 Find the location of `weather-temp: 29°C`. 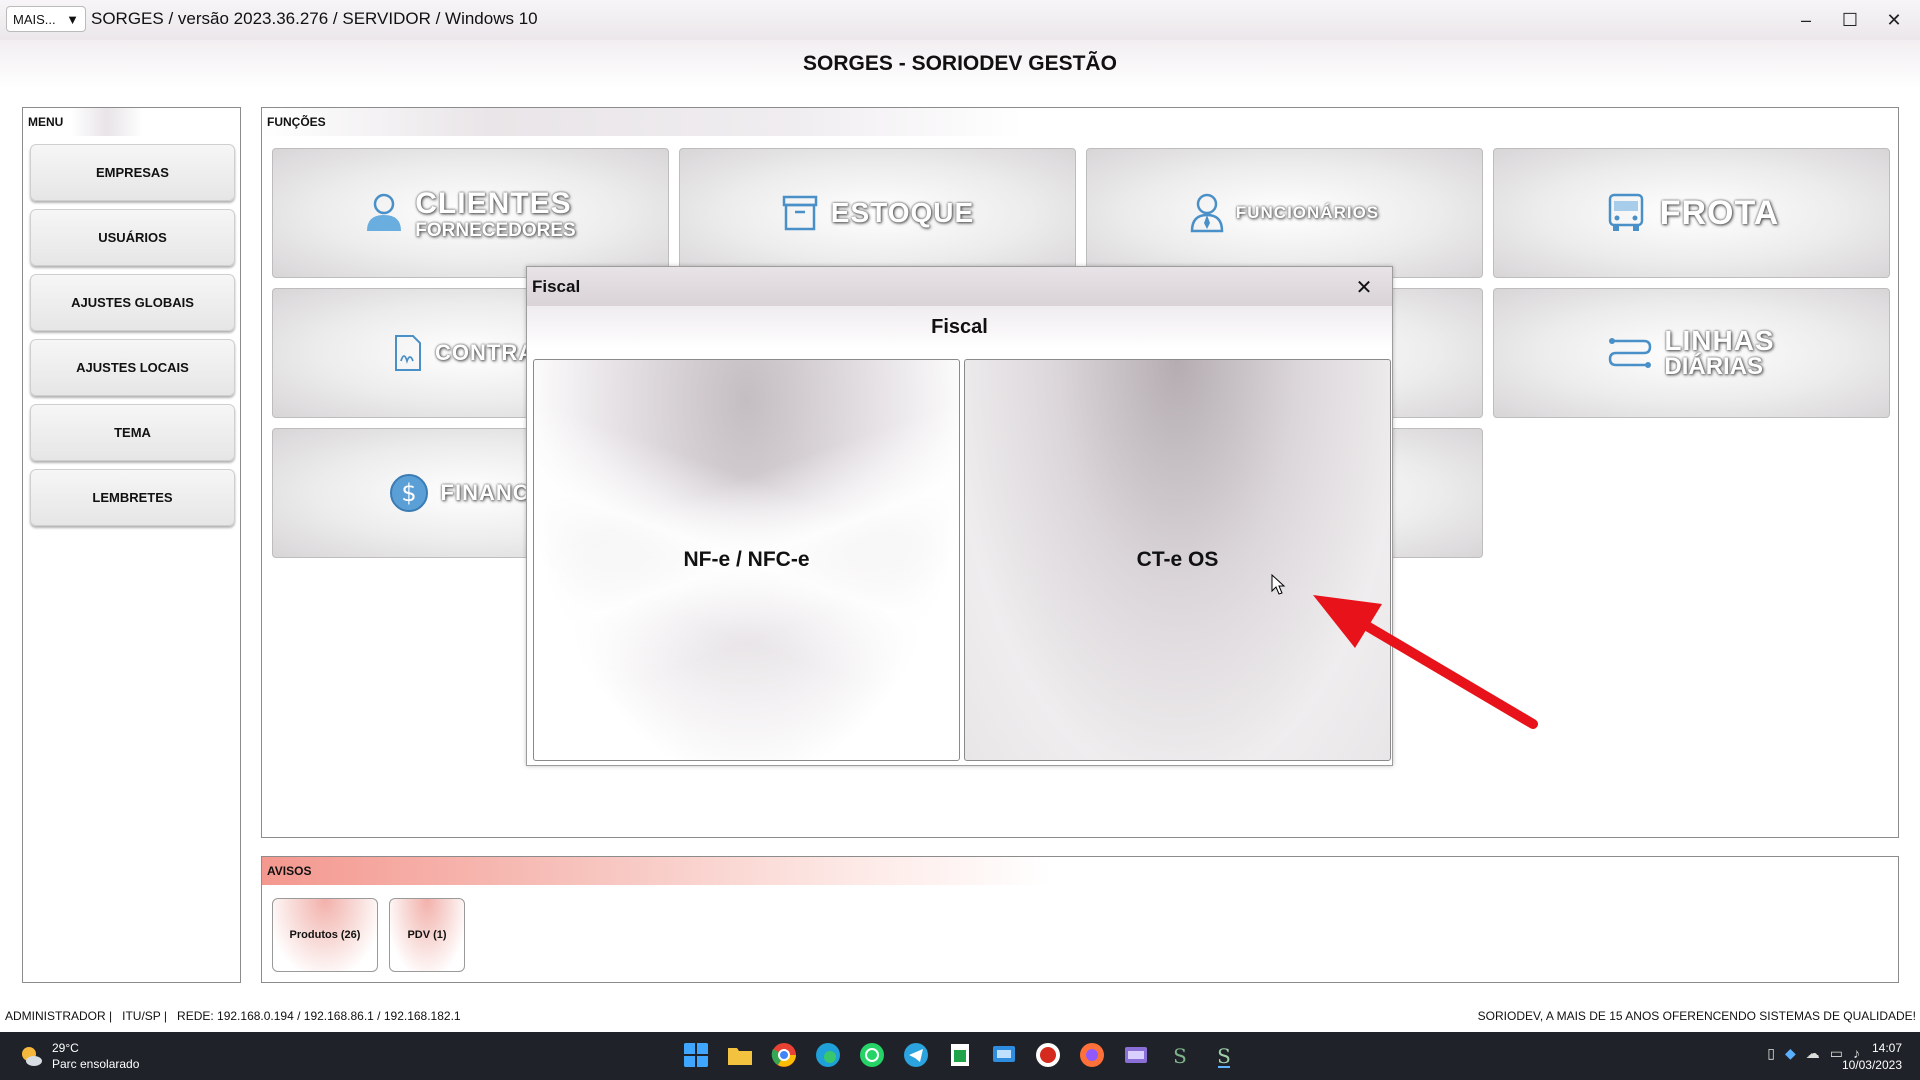

weather-temp: 29°C is located at coordinates (65, 1048).